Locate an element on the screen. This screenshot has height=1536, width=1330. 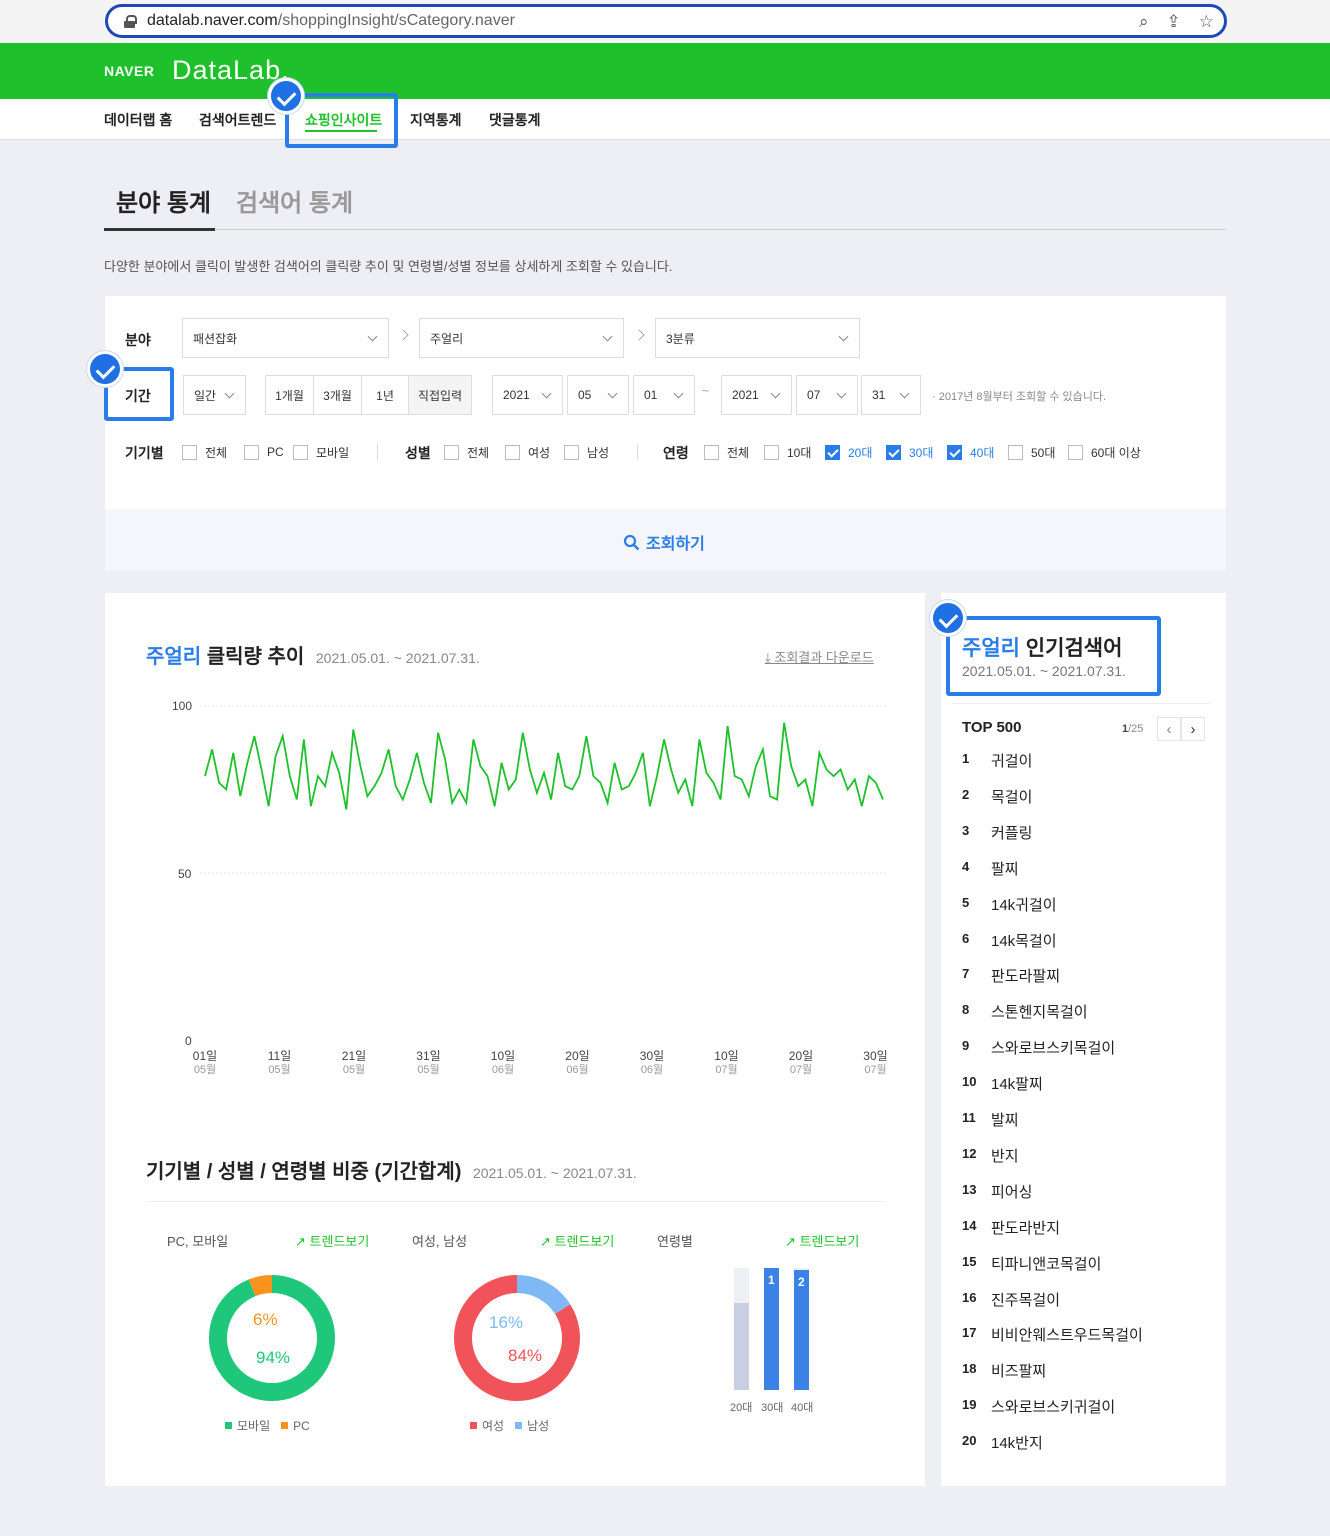
age-rank-badge: 1 is located at coordinates (771, 1280).